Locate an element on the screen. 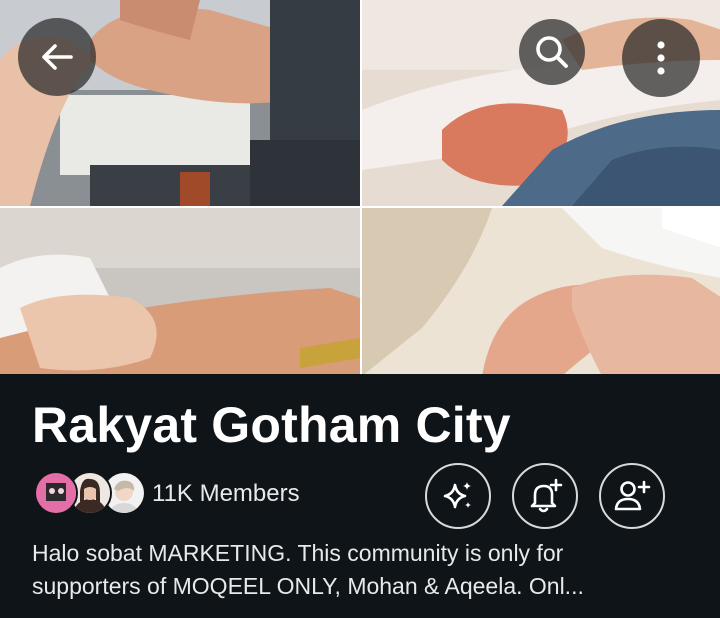  community-title: Rakyat Gotham City is located at coordinates (271, 425).